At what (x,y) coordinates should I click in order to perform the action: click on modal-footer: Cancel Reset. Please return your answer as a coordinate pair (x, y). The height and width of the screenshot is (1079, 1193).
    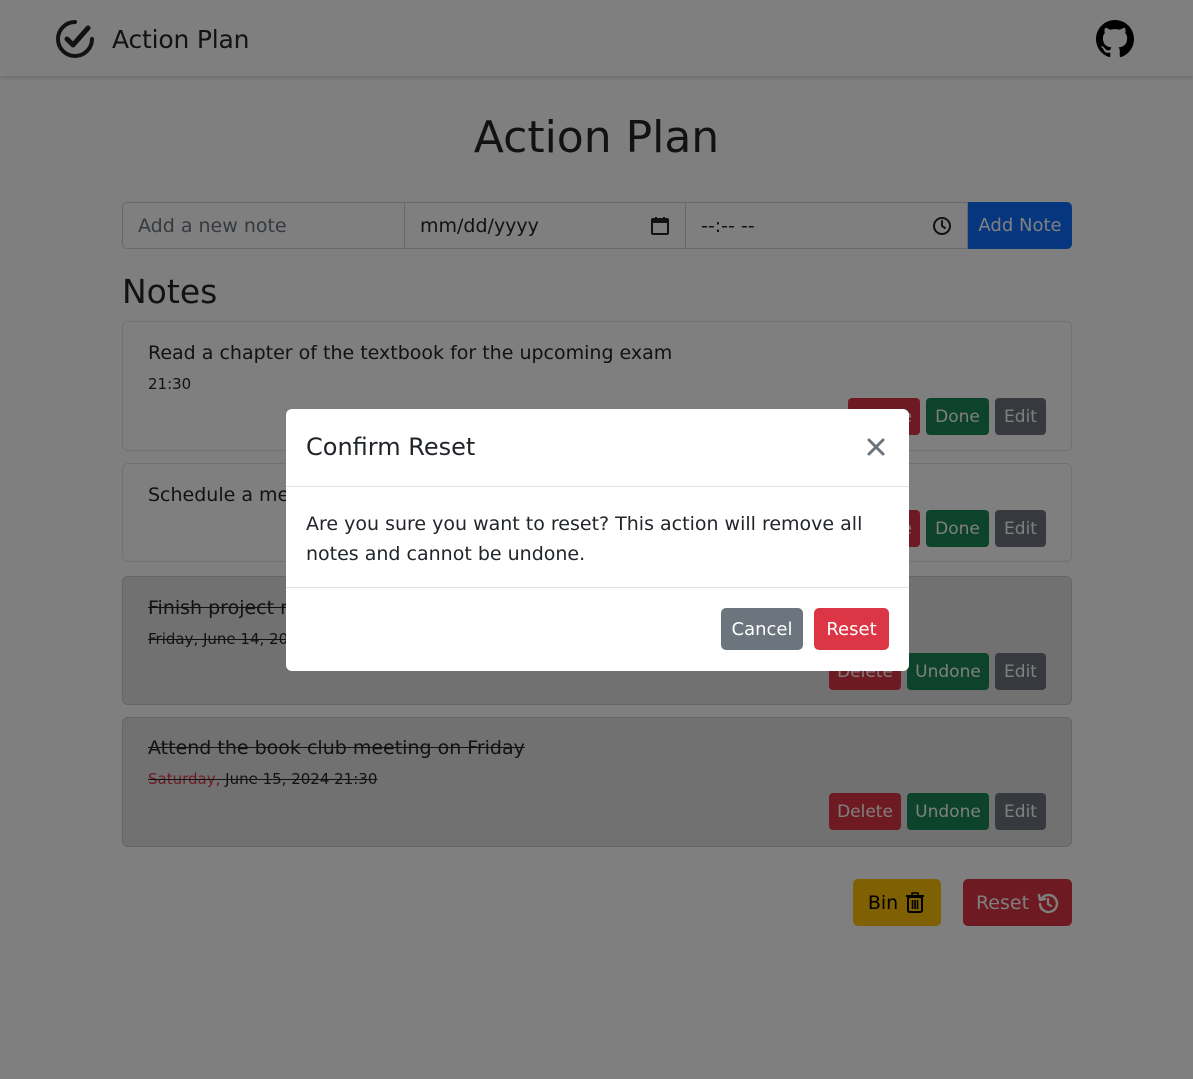
    Looking at the image, I should click on (597, 629).